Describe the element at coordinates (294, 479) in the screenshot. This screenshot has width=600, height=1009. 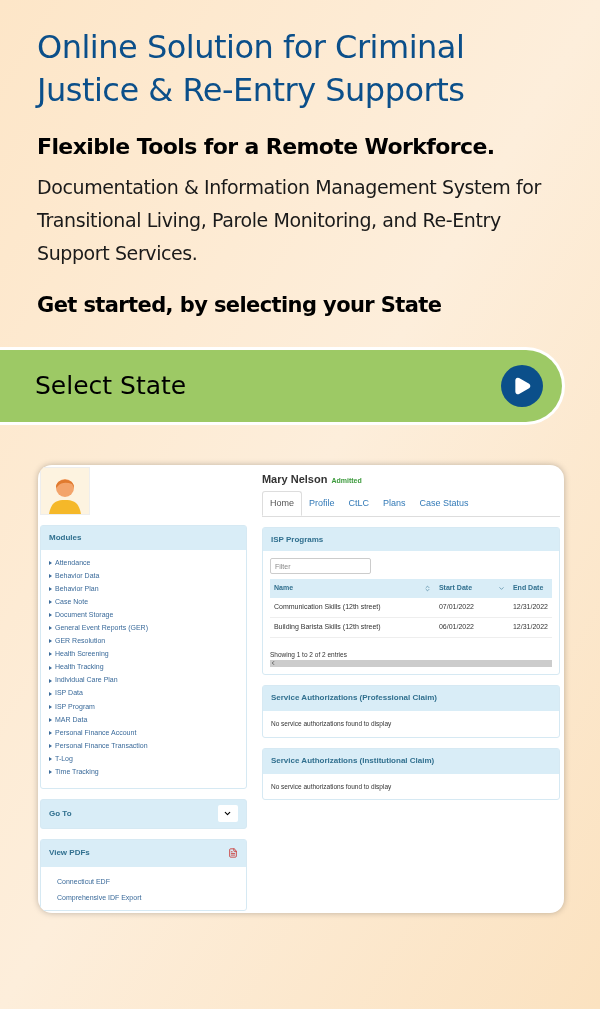
I see `client-name: Mary Nelson` at that location.